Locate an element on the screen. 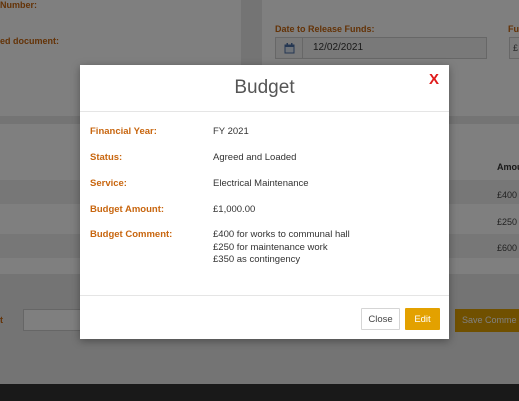 This screenshot has width=519, height=401. modal-footer: Close Edit is located at coordinates (264, 317).